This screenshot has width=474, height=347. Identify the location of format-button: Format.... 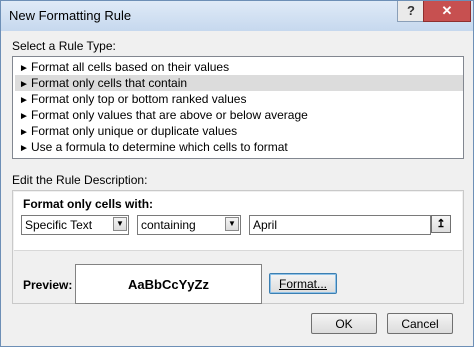
(303, 283).